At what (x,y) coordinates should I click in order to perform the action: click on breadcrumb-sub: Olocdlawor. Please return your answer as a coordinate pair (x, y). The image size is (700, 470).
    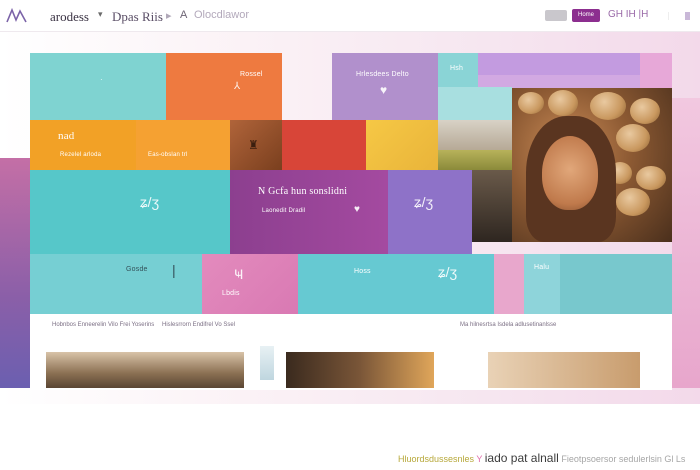
    Looking at the image, I should click on (221, 15).